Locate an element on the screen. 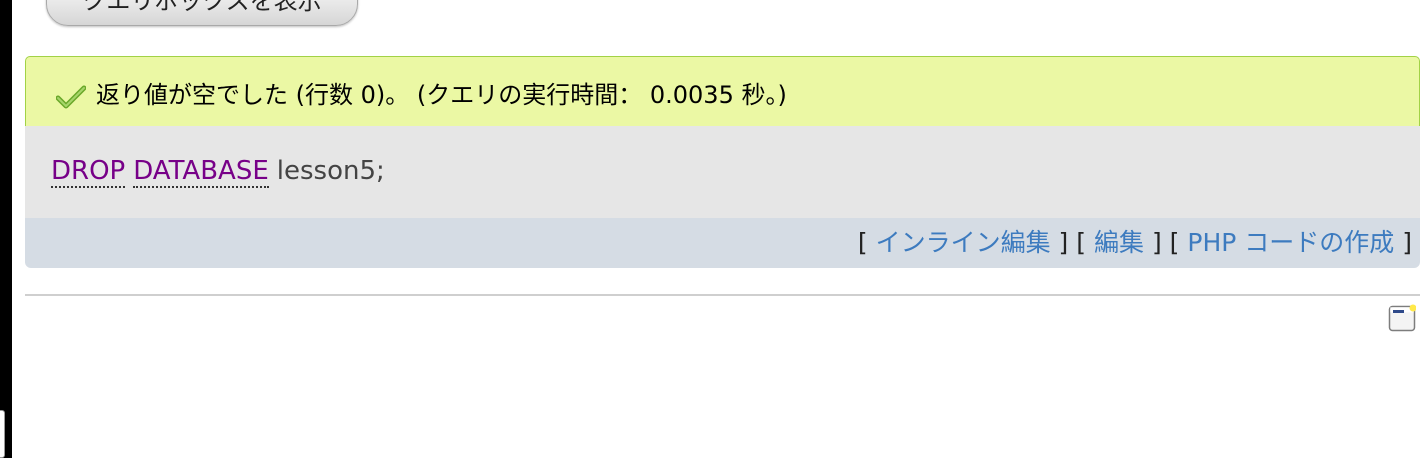  divider is located at coordinates (722, 295).